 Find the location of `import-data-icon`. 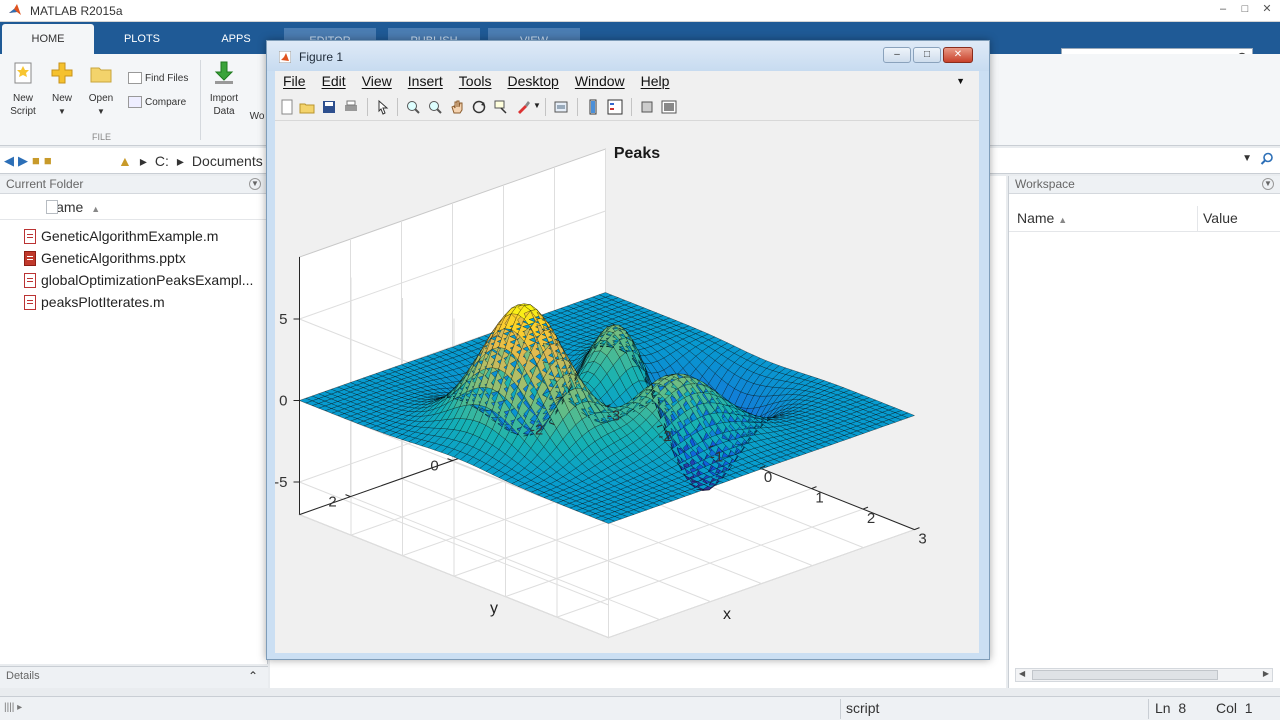

import-data-icon is located at coordinates (224, 72).